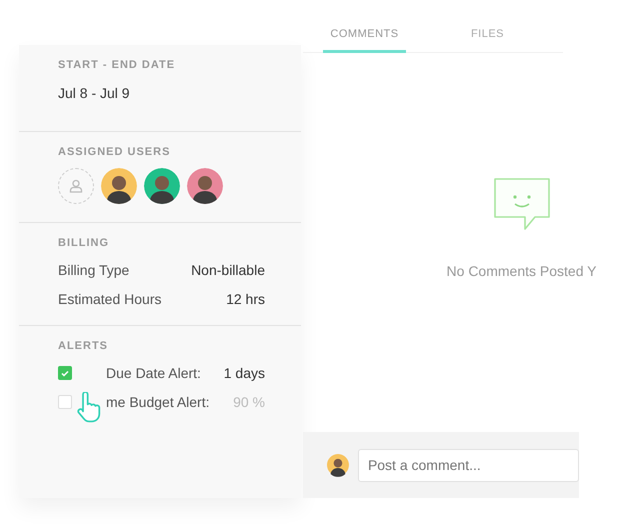 The image size is (620, 524). I want to click on field-value: Non-billable, so click(228, 270).